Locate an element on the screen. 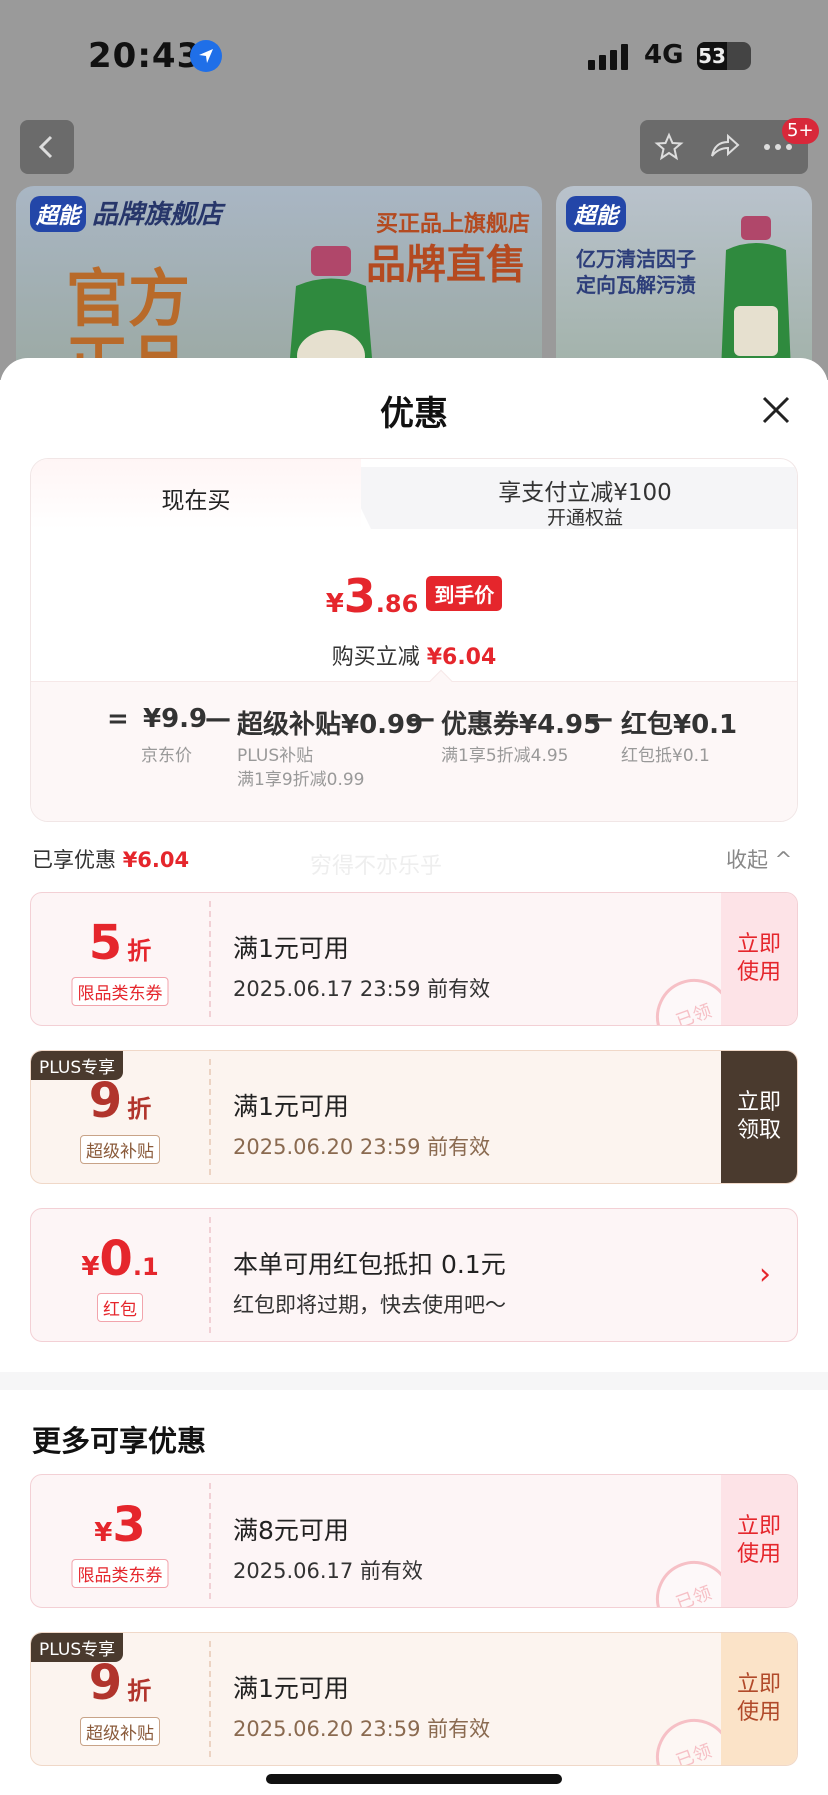 This screenshot has width=828, height=1795. share-icon is located at coordinates (724, 147).